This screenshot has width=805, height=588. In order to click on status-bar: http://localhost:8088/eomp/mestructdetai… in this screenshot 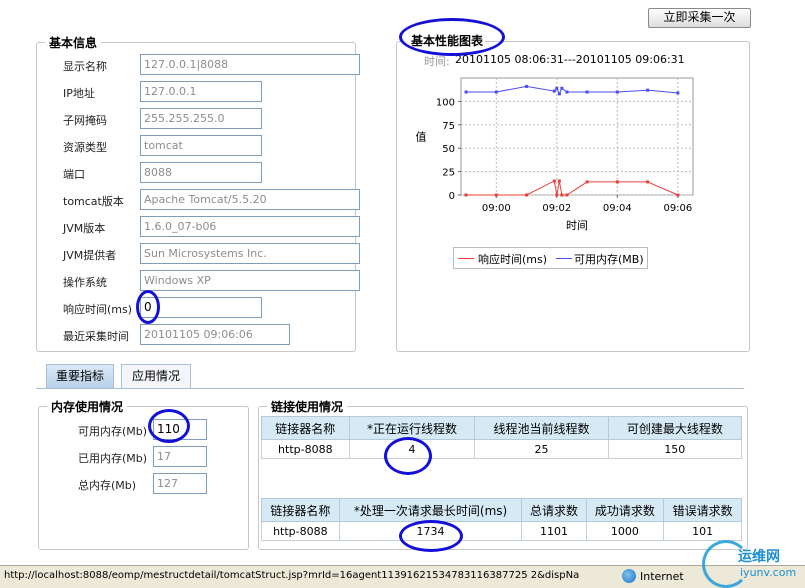, I will do `click(402, 576)`.